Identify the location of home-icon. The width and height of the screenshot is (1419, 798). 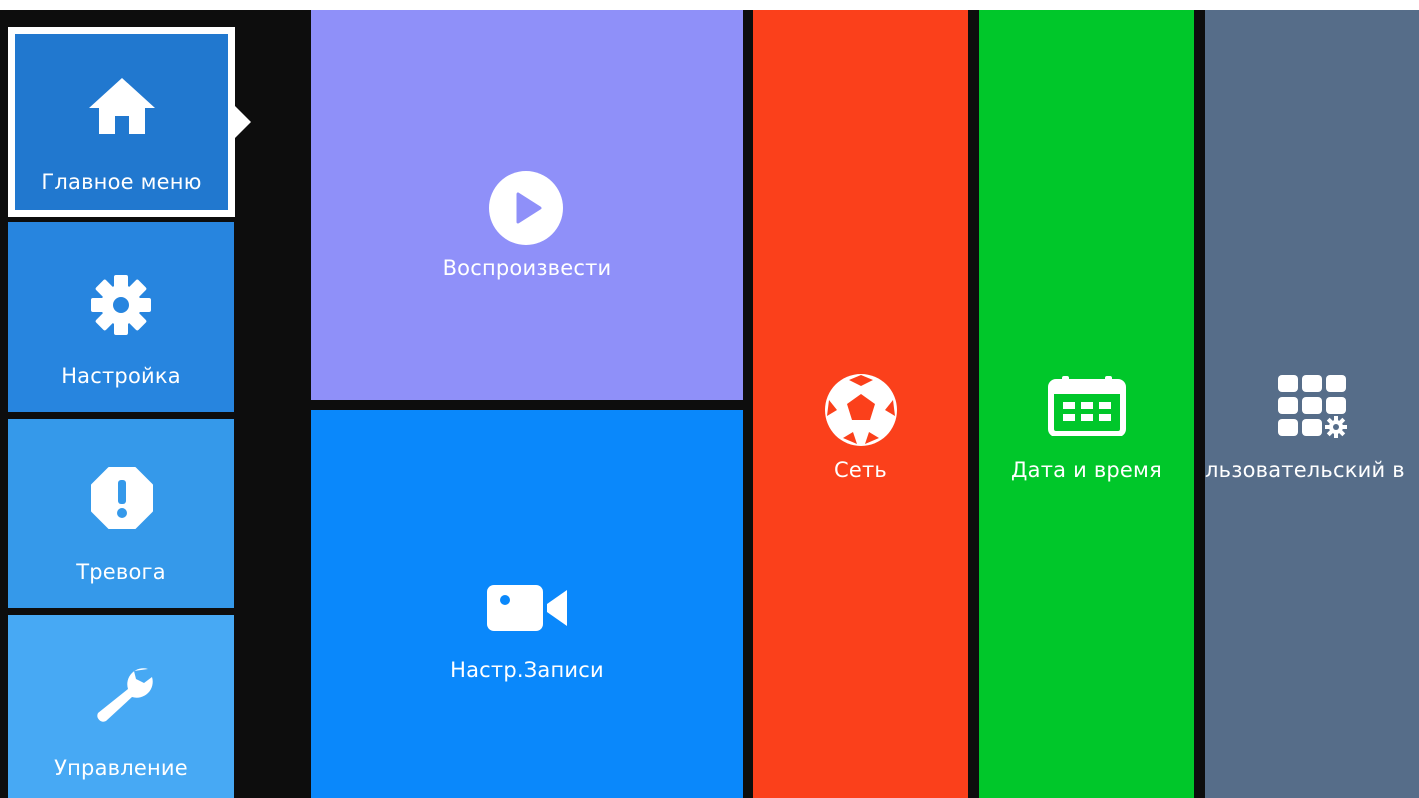
(122, 106).